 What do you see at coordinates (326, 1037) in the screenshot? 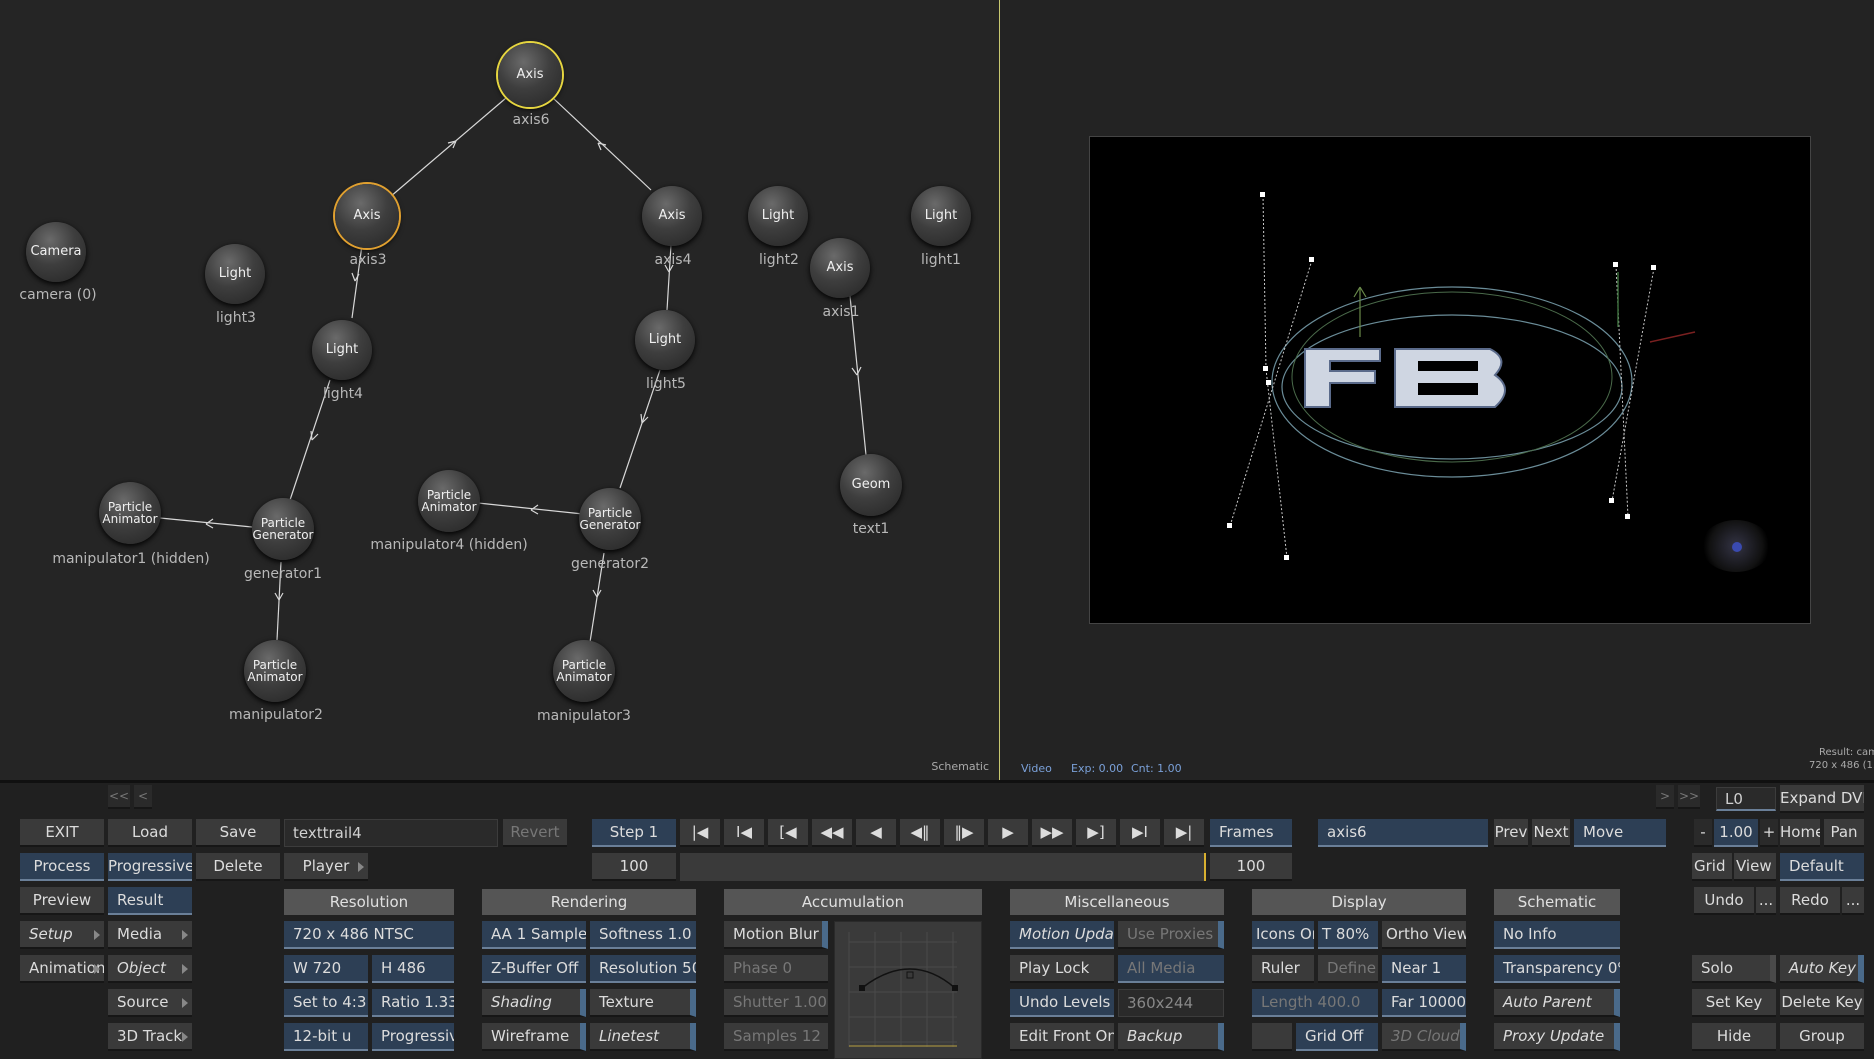
I see `bit-depth-button: 12-bit u` at bounding box center [326, 1037].